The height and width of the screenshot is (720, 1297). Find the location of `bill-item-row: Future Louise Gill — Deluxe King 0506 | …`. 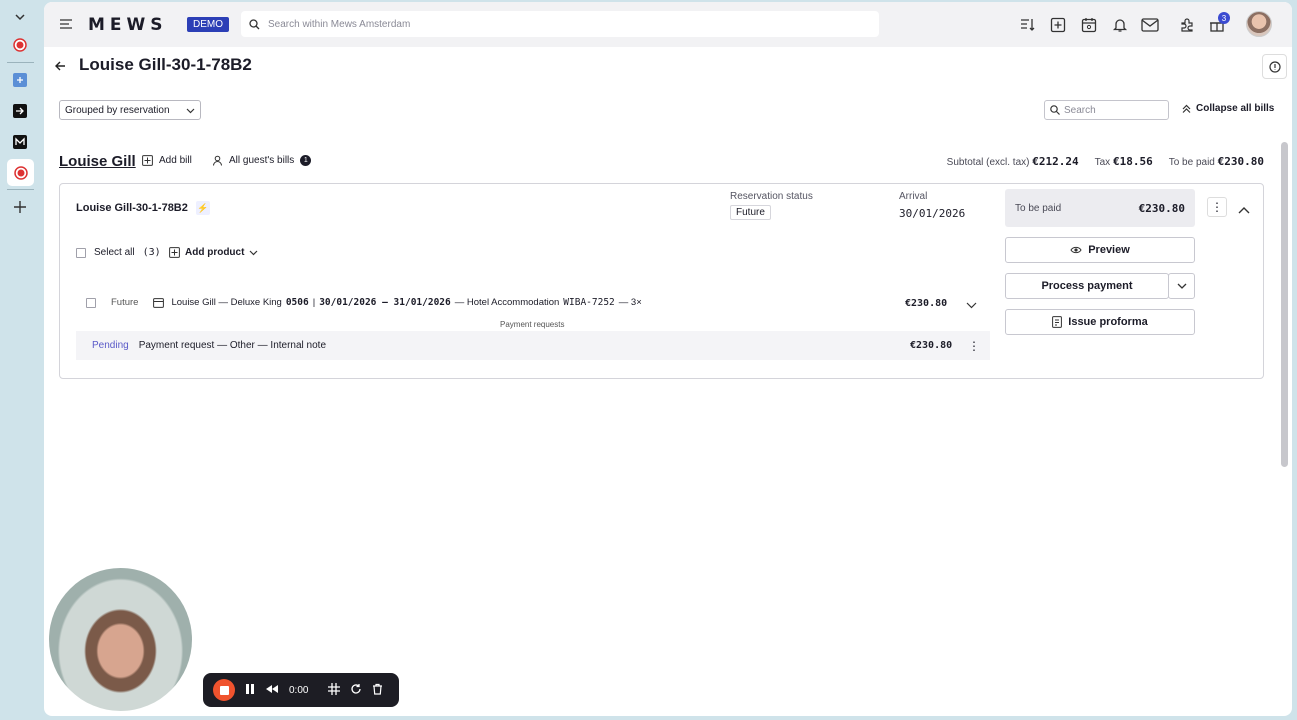

bill-item-row: Future Louise Gill — Deluxe King 0506 | … is located at coordinates (364, 302).